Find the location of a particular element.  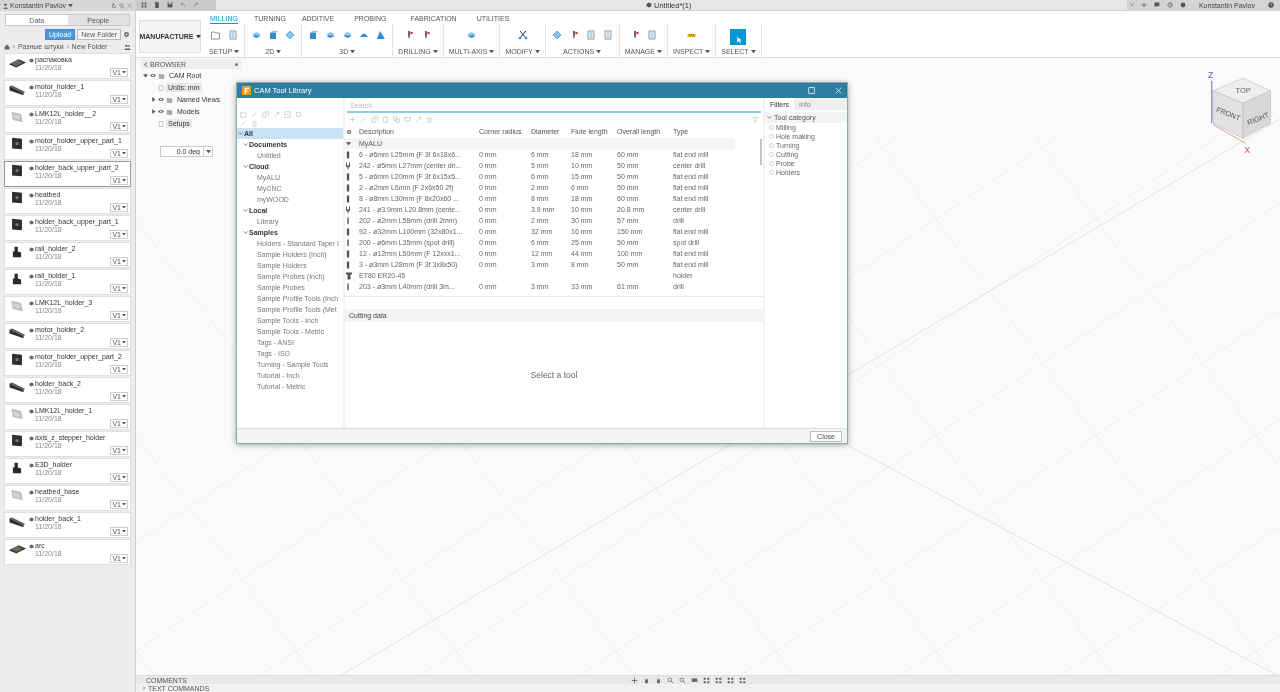

home-icon is located at coordinates (7, 46).